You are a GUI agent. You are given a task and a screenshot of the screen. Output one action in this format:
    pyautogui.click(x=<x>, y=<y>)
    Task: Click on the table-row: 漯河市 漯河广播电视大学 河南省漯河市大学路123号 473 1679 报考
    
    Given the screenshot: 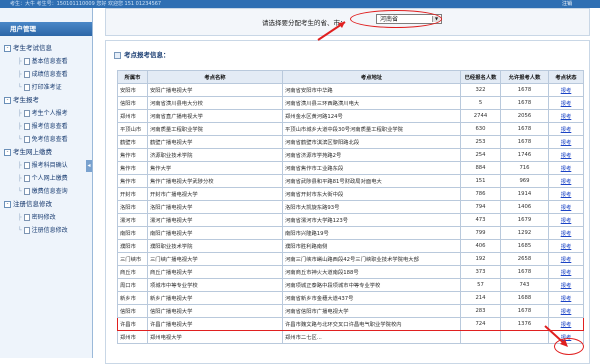 What is the action you would take?
    pyautogui.click(x=350, y=220)
    